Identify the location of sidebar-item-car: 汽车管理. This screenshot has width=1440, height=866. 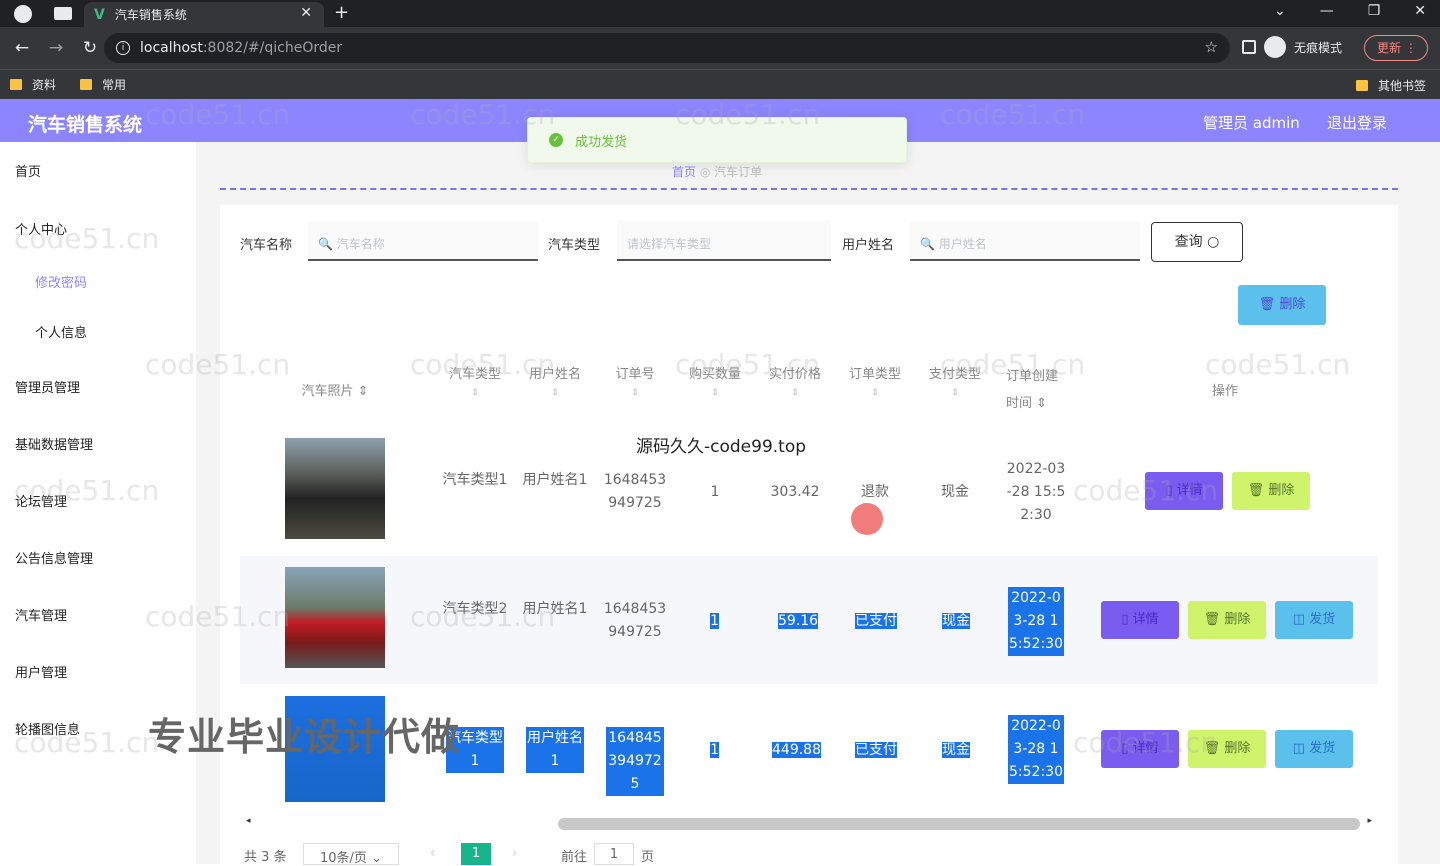
(41, 614).